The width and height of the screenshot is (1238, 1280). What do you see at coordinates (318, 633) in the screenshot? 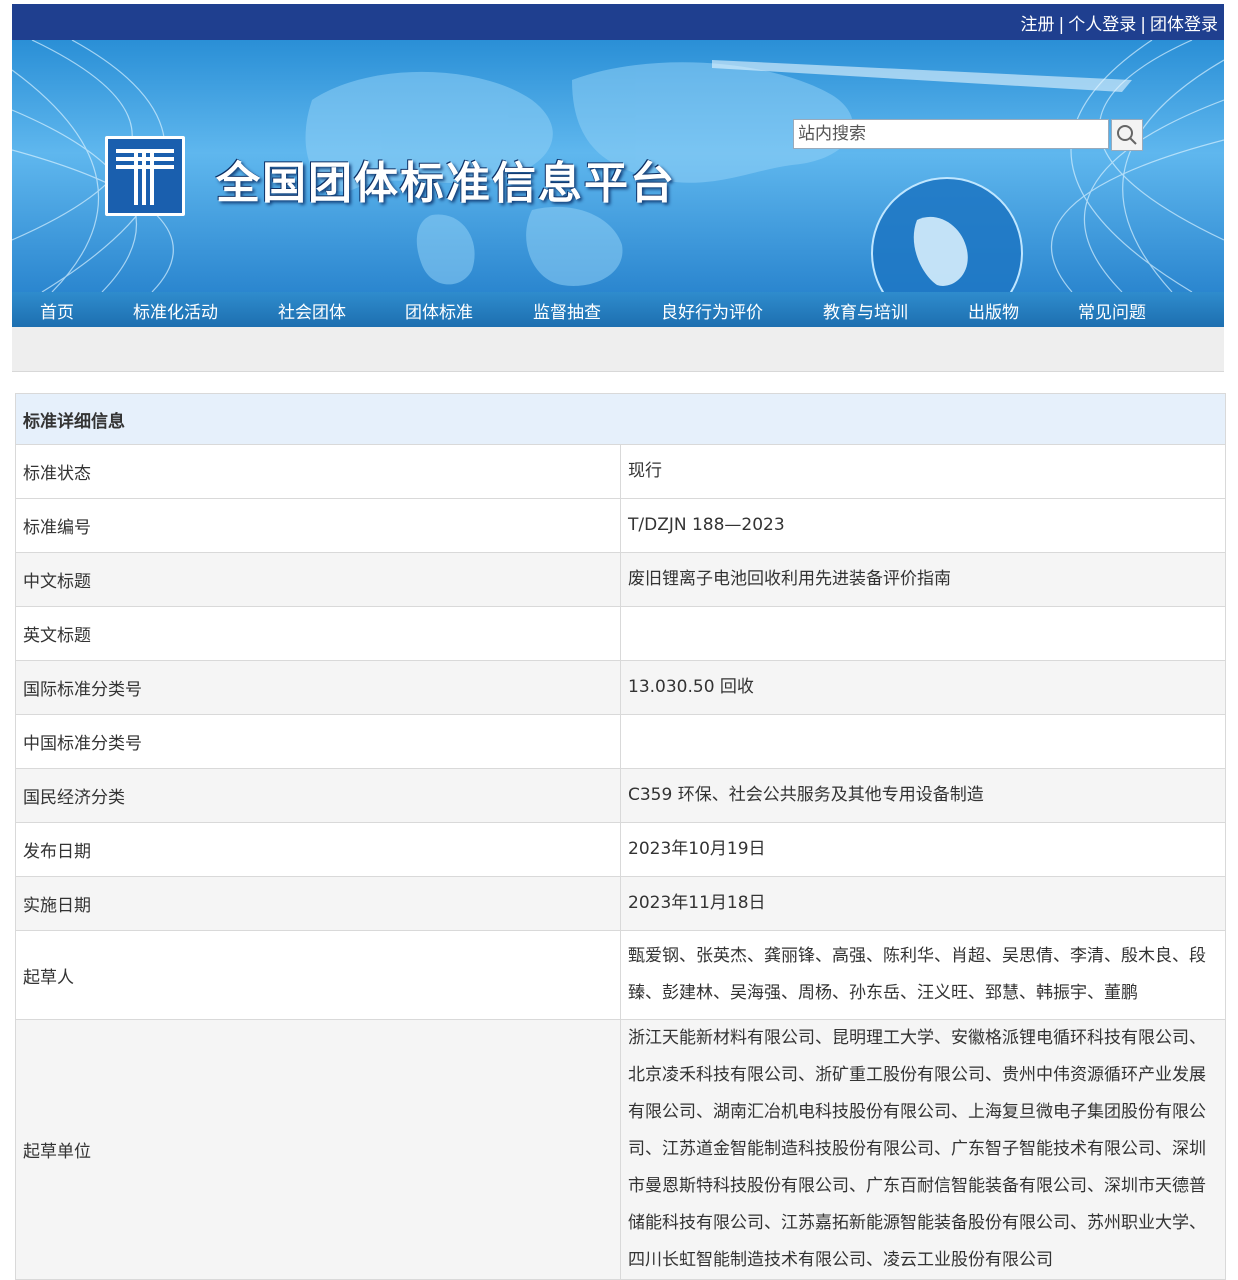
I see `field-label: 英文标题` at bounding box center [318, 633].